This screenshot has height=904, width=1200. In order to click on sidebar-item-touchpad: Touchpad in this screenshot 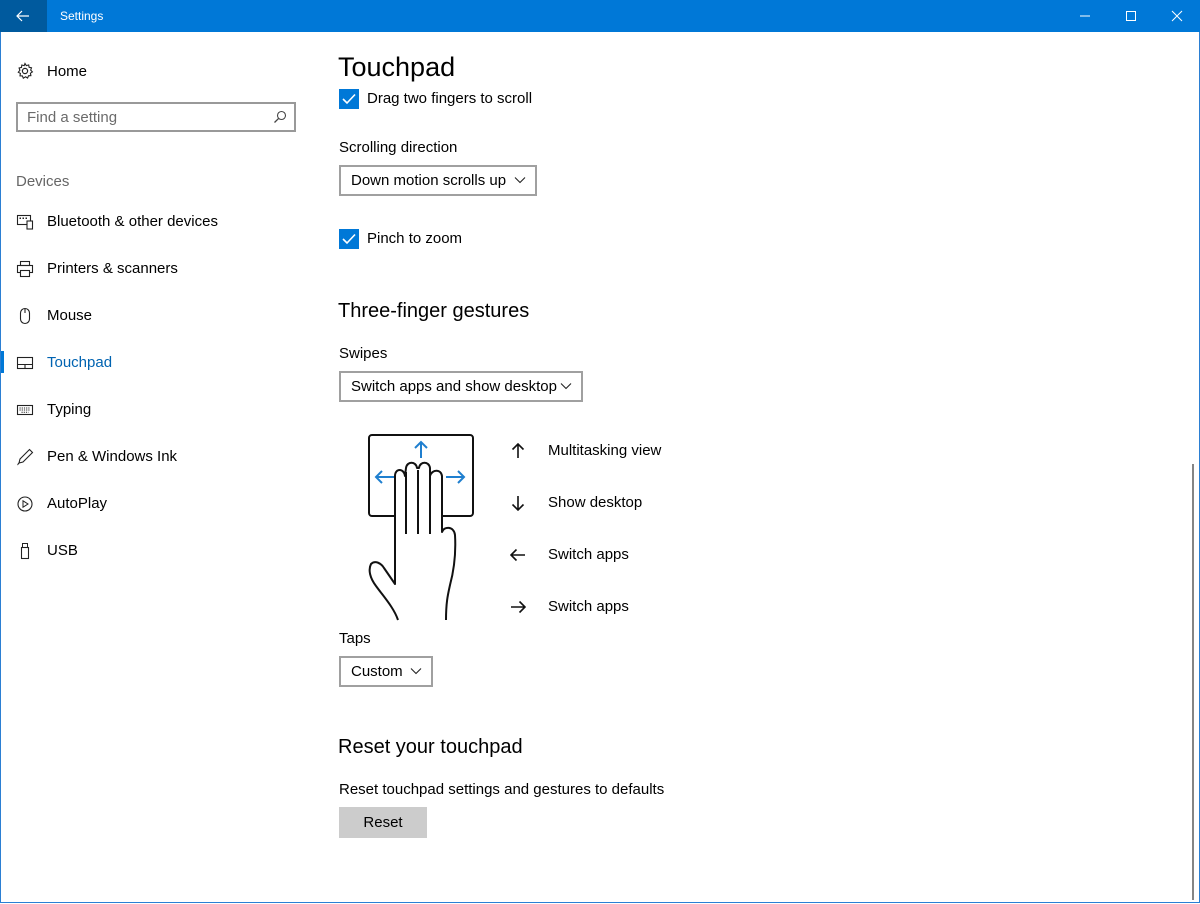, I will do `click(160, 362)`.